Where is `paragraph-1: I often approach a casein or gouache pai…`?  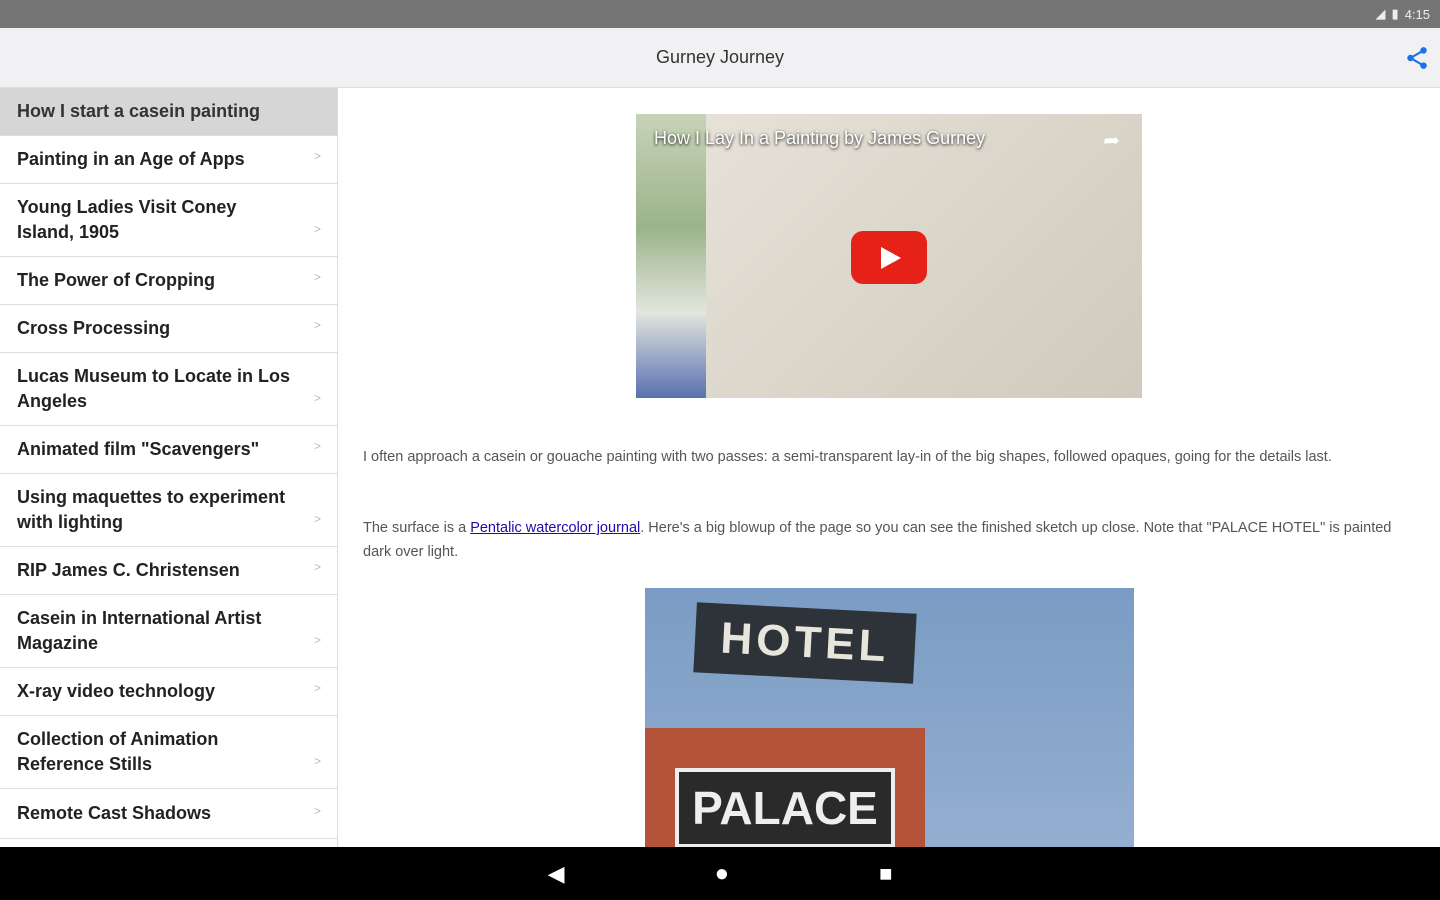 paragraph-1: I often approach a casein or gouache pai… is located at coordinates (847, 457).